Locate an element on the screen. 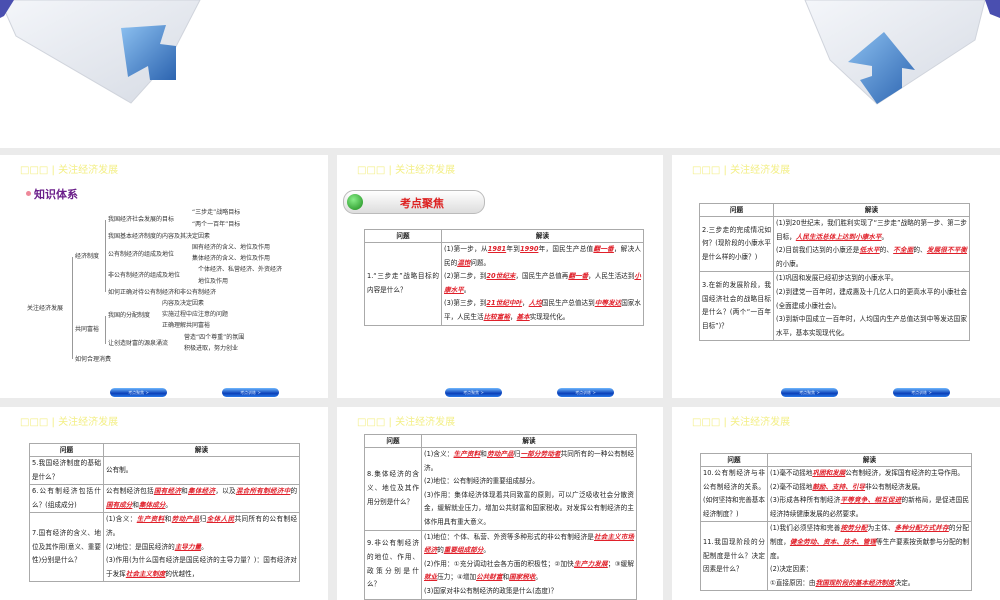  answer-text: 国民生产总值达到 is located at coordinates (568, 303).